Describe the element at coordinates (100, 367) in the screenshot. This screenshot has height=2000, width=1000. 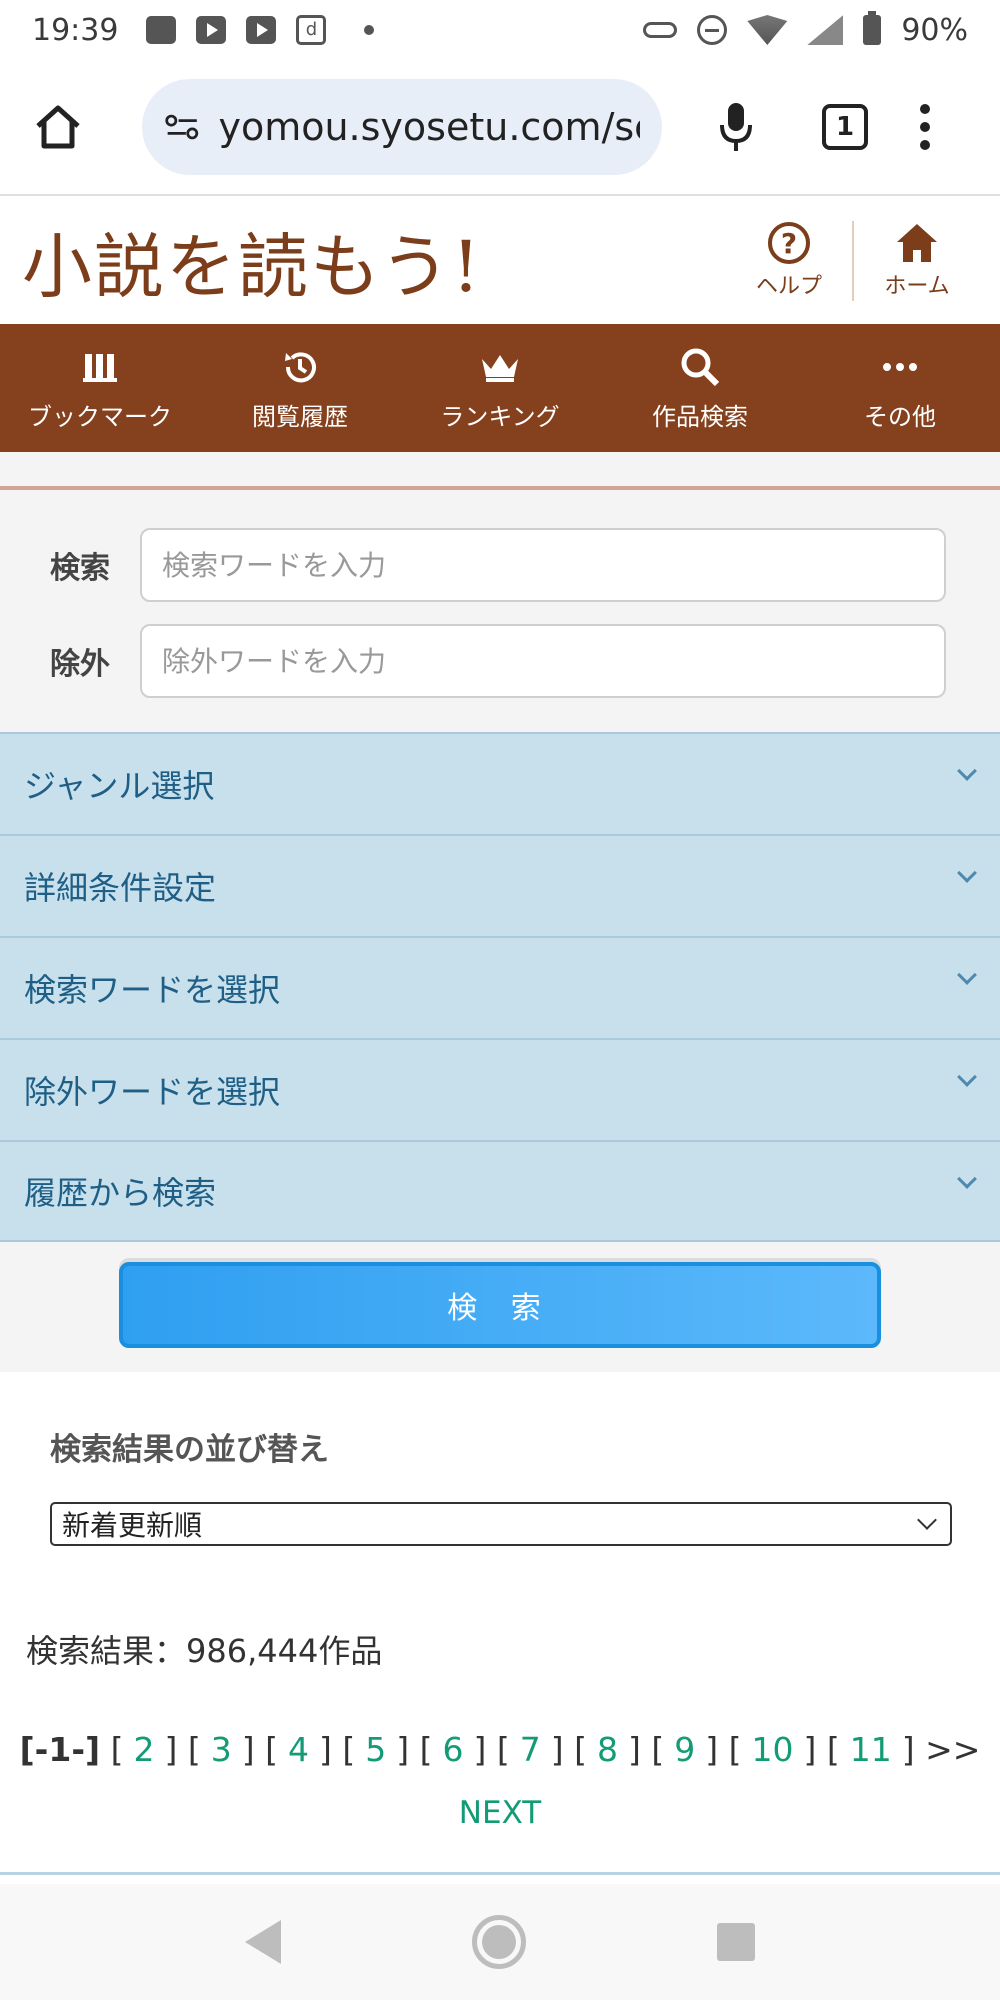
I see `bookshelf-icon` at that location.